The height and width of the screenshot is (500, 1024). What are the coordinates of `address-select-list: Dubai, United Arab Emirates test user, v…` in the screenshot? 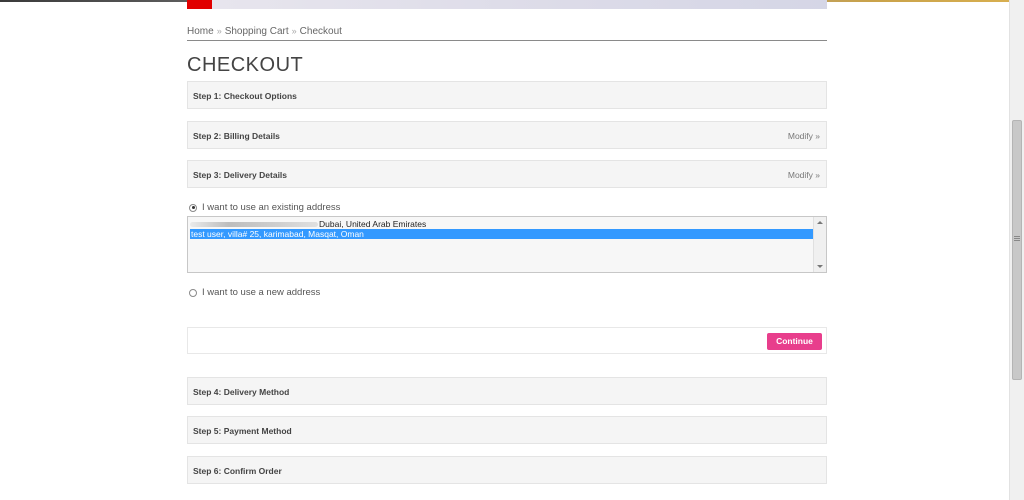 It's located at (507, 244).